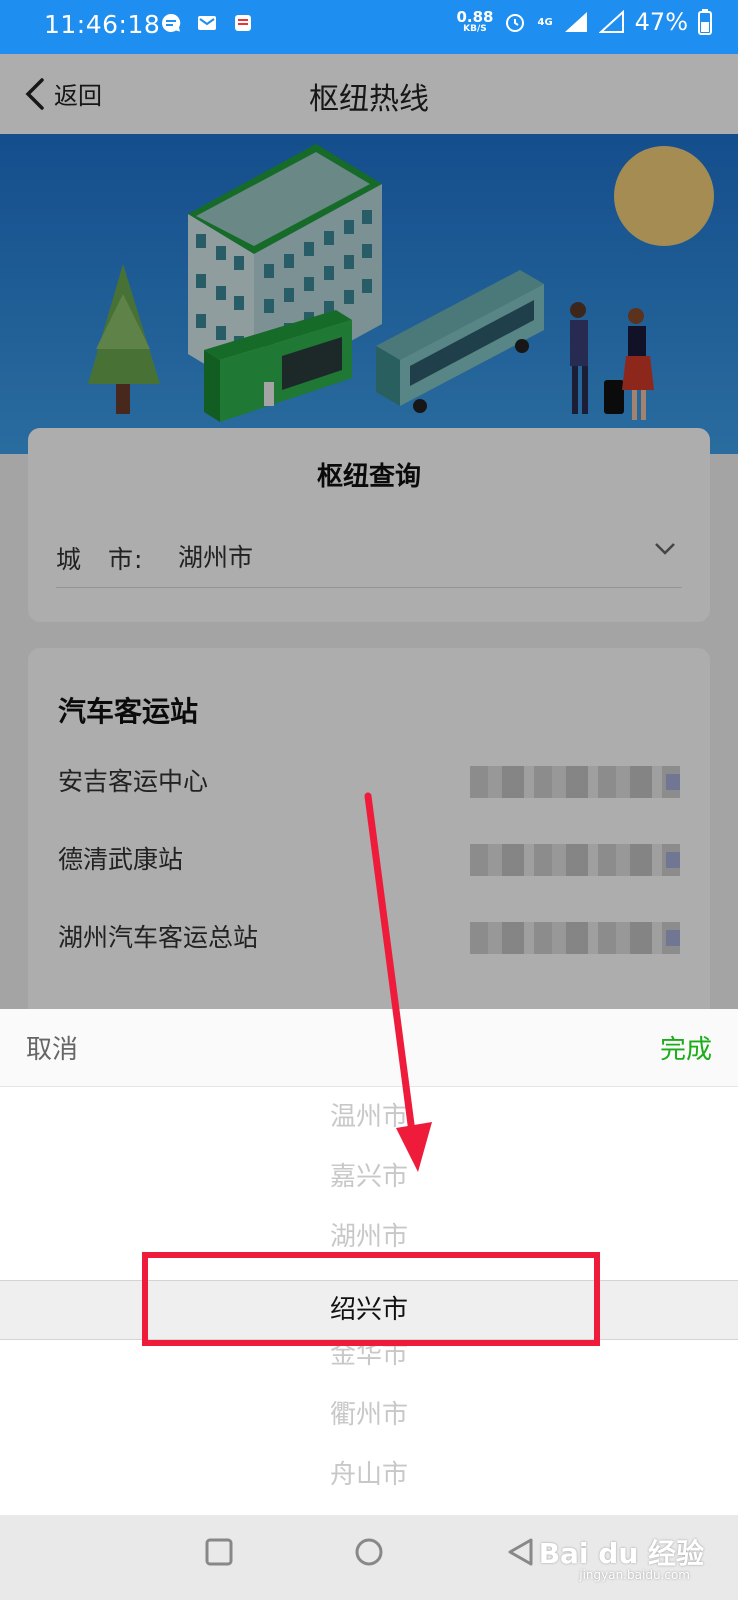  I want to click on status-time: 11:46:18, so click(102, 24).